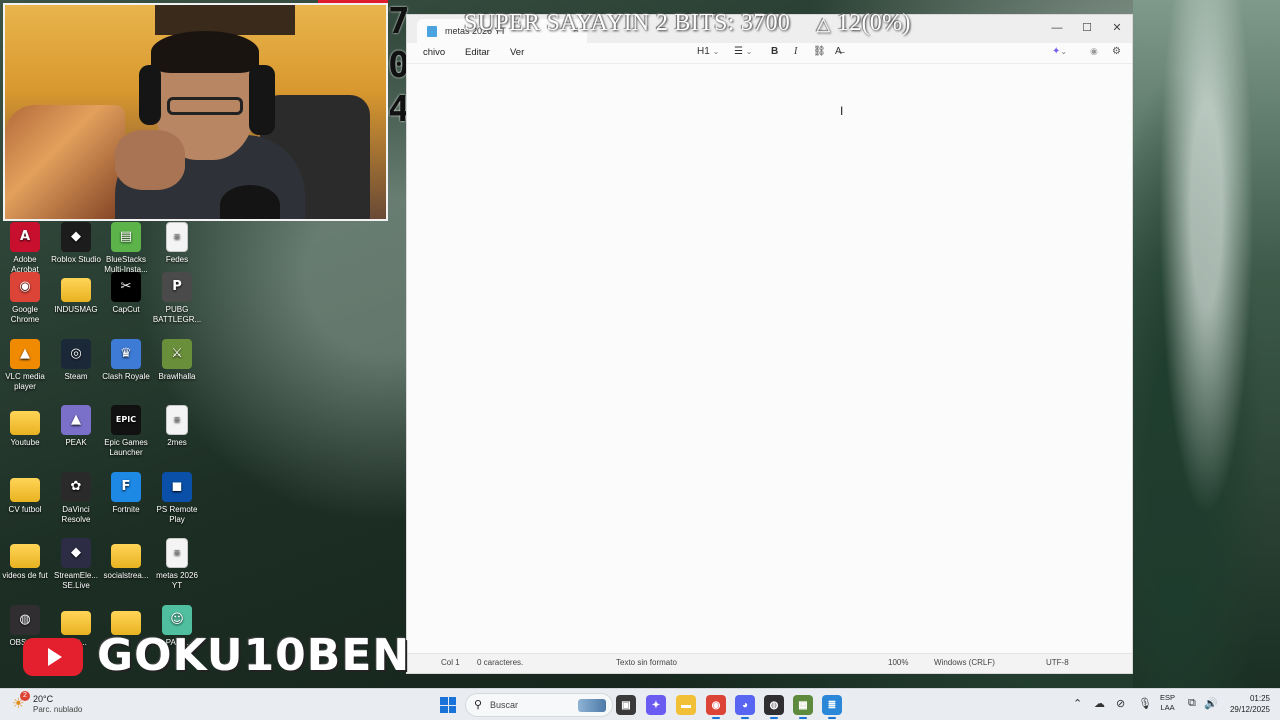  Describe the element at coordinates (646, 662) in the screenshot. I see `status-format: Texto sin formato` at that location.